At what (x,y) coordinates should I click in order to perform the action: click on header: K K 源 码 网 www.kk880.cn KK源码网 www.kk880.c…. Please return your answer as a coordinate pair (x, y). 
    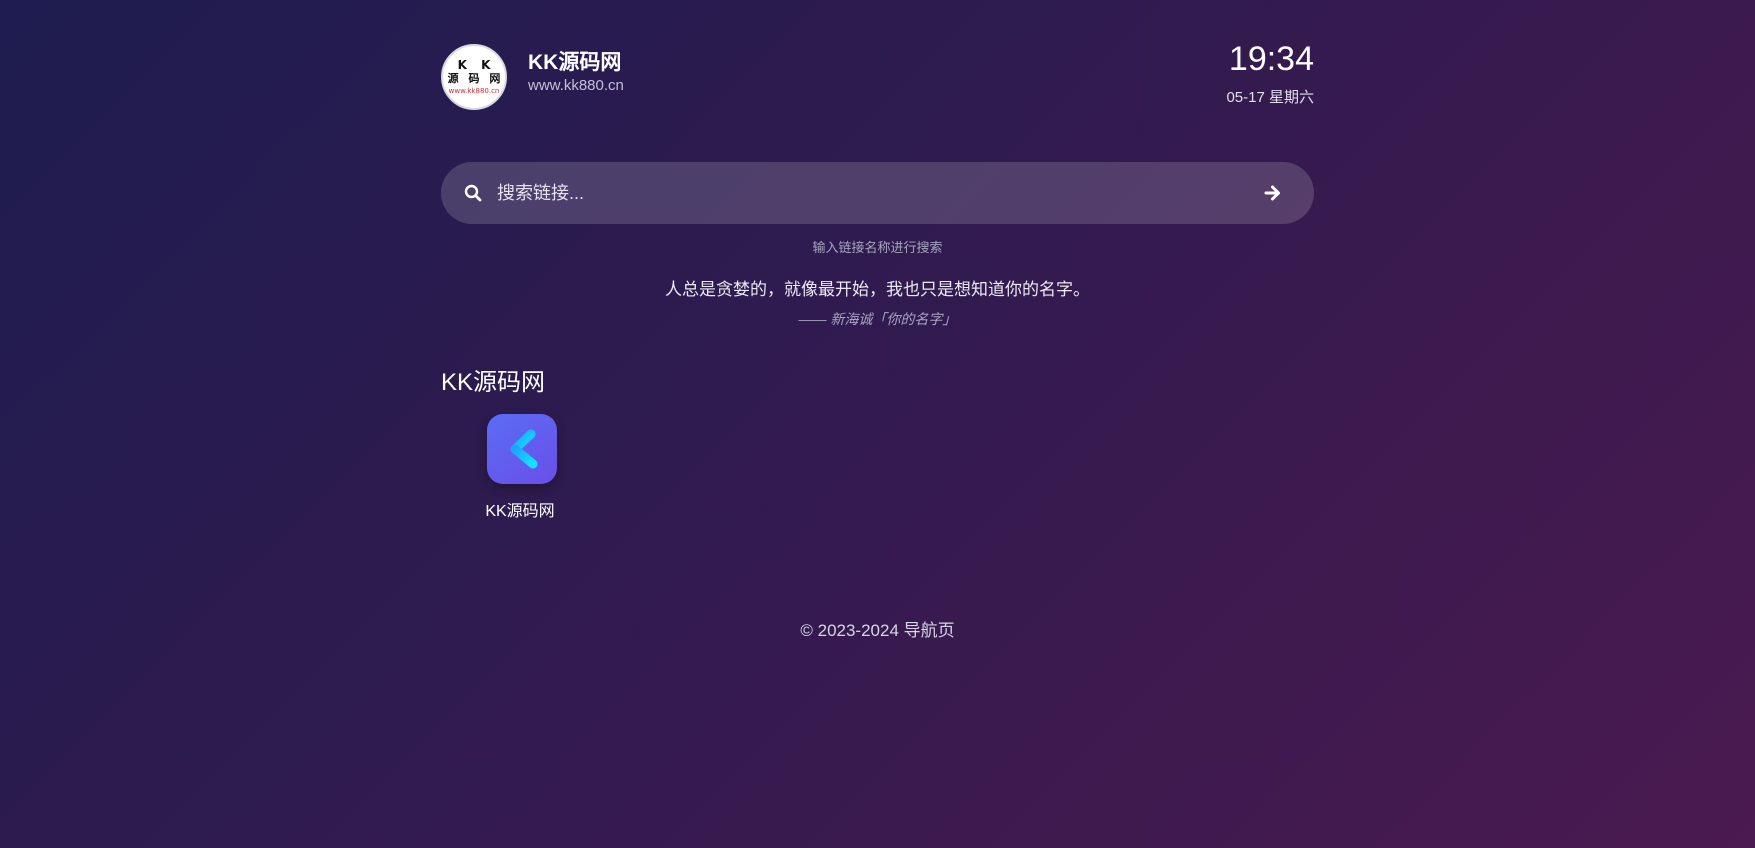
    Looking at the image, I should click on (877, 78).